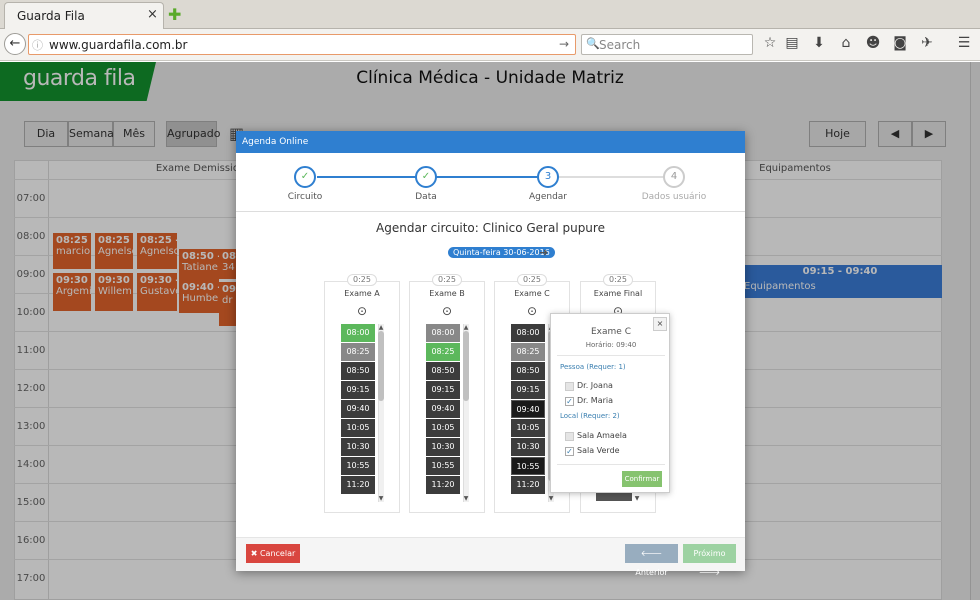 This screenshot has height=600, width=980. What do you see at coordinates (152, 14) in the screenshot?
I see `tab-close-icon: ×` at bounding box center [152, 14].